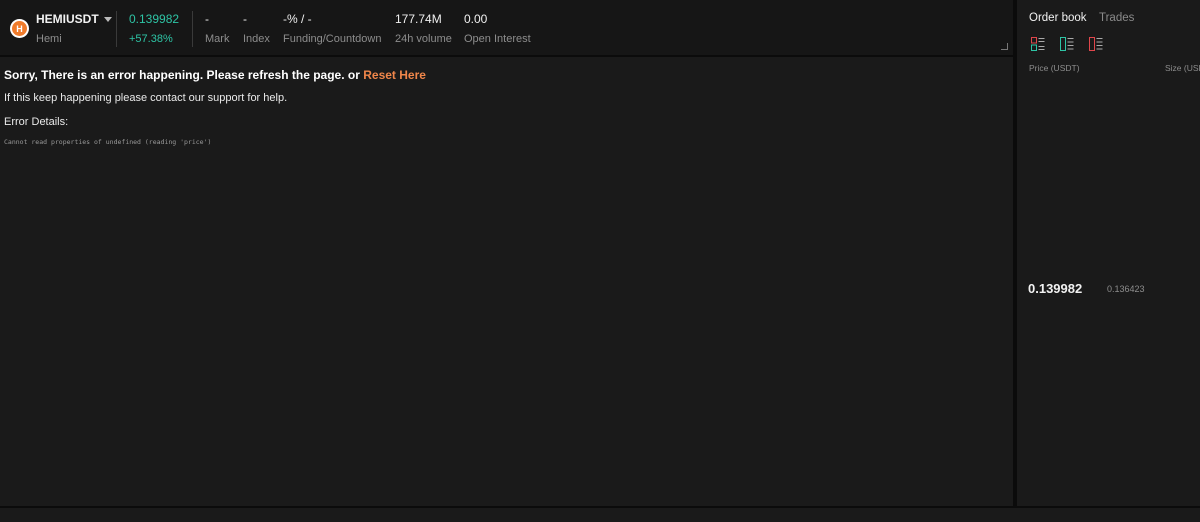  I want to click on funding-value: -% / -, so click(297, 19).